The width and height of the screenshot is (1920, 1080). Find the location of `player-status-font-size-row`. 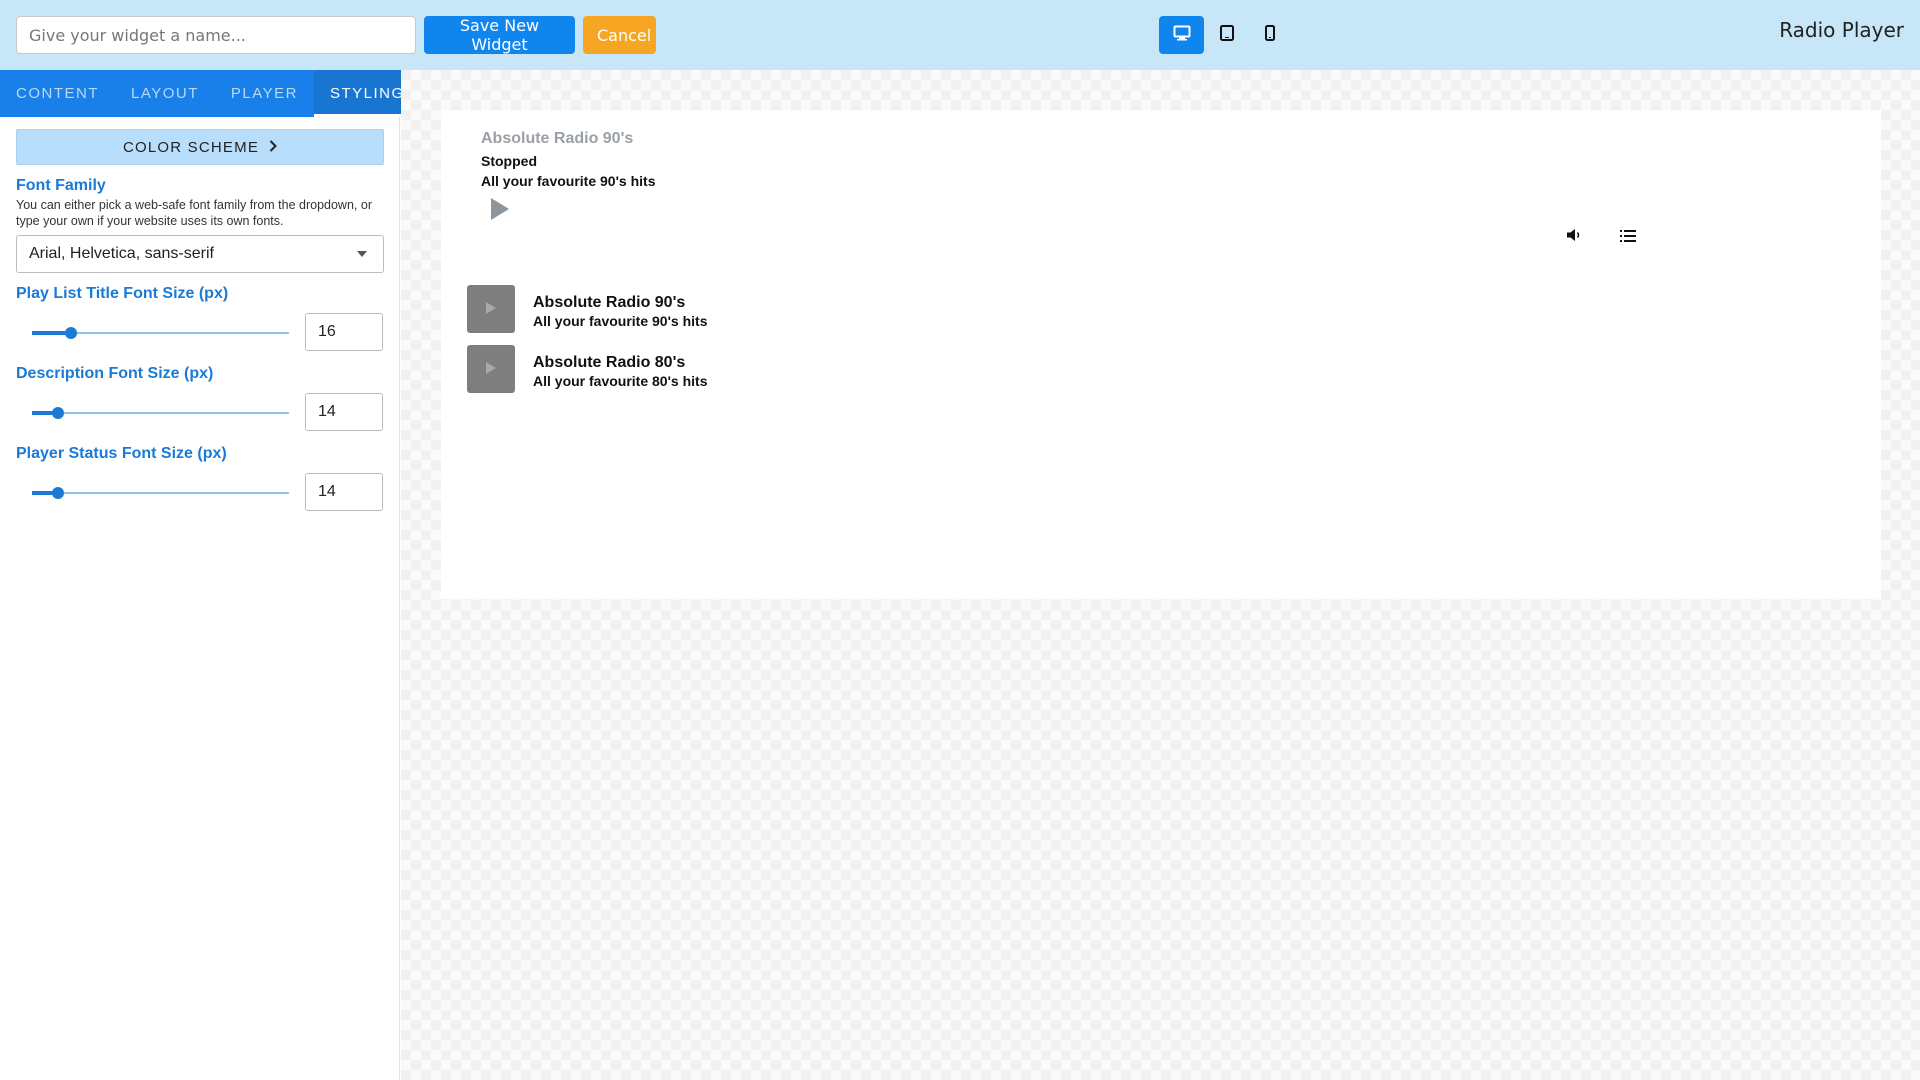

player-status-font-size-row is located at coordinates (199, 493).